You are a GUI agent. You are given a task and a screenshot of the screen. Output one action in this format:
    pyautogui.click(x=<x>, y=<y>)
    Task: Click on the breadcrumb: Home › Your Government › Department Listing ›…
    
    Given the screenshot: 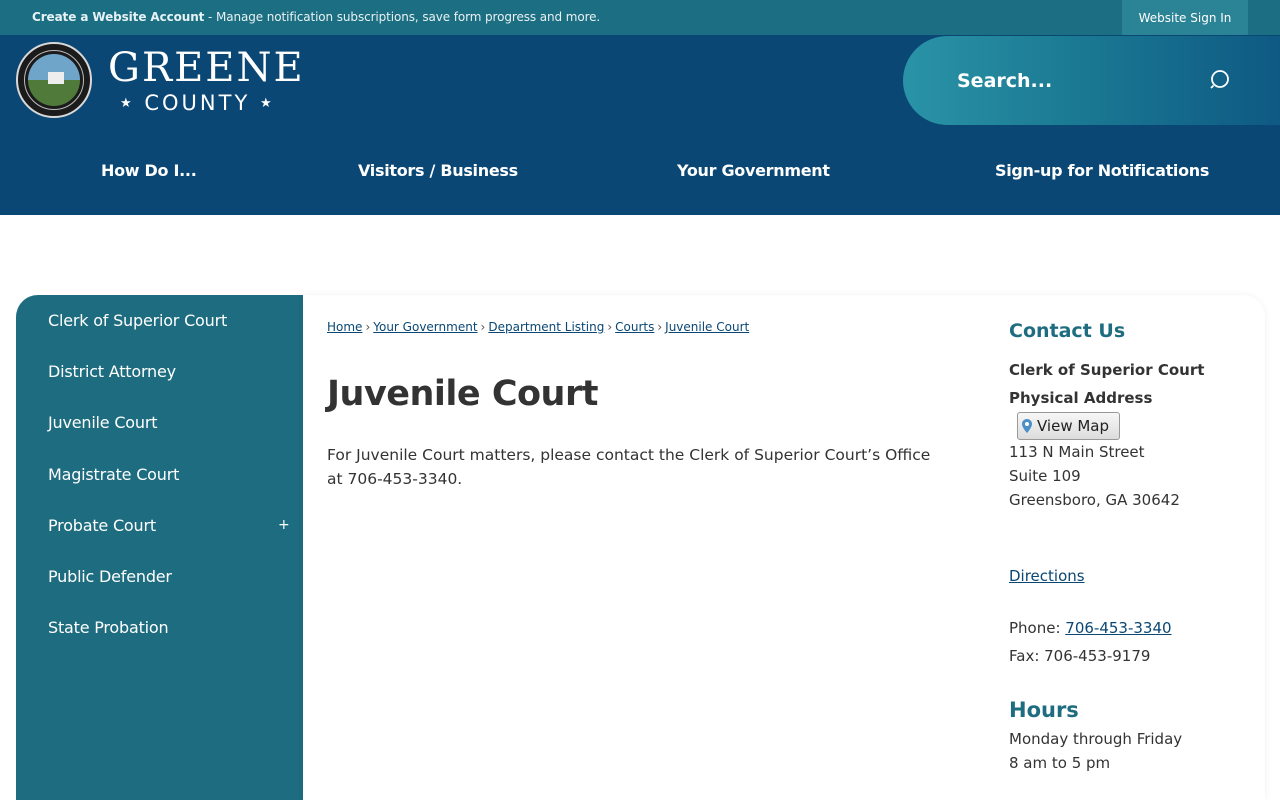 What is the action you would take?
    pyautogui.click(x=538, y=327)
    